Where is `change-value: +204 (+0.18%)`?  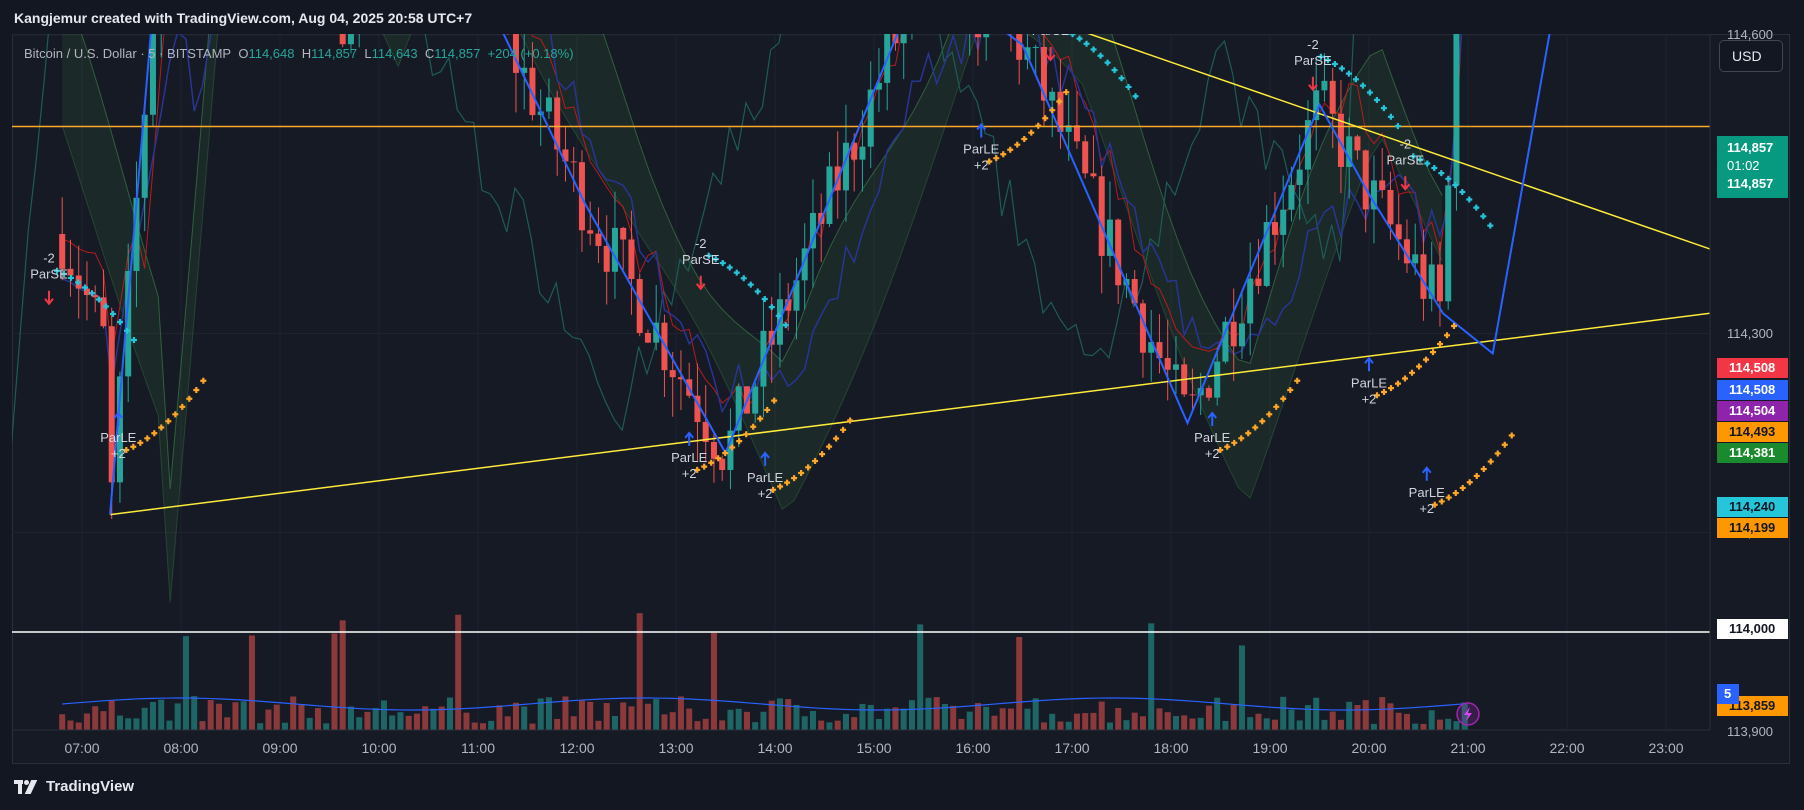 change-value: +204 (+0.18%) is located at coordinates (530, 53).